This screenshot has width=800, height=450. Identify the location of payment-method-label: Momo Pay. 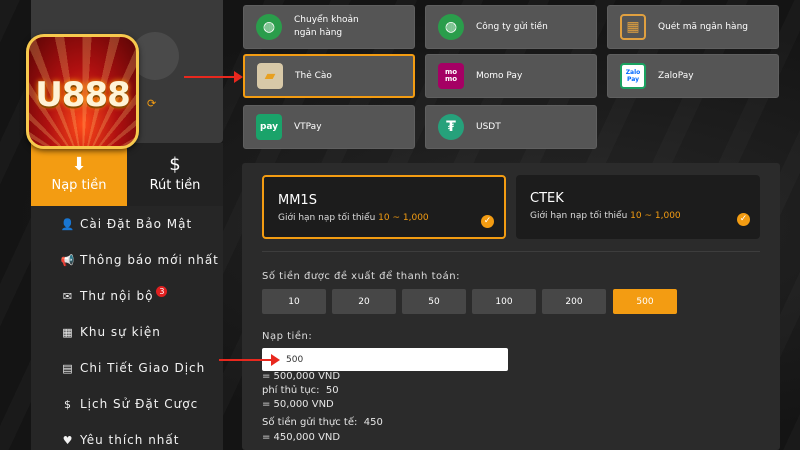
(499, 75).